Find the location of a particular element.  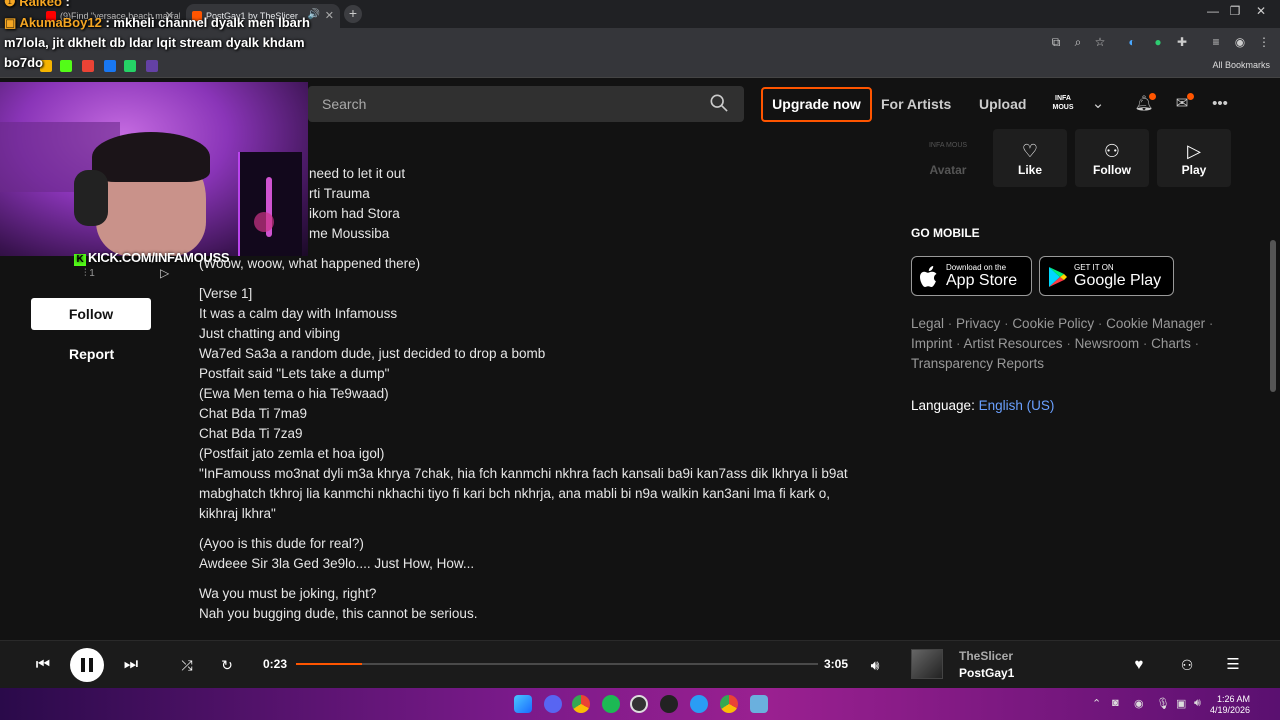

new-tab-button: + is located at coordinates (353, 14).